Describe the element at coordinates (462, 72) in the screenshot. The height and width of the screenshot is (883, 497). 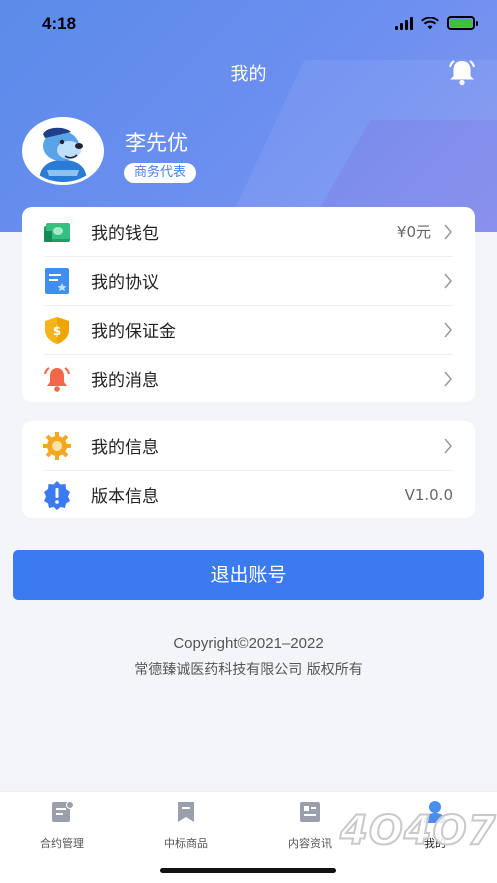
I see `notification-bell-icon` at that location.